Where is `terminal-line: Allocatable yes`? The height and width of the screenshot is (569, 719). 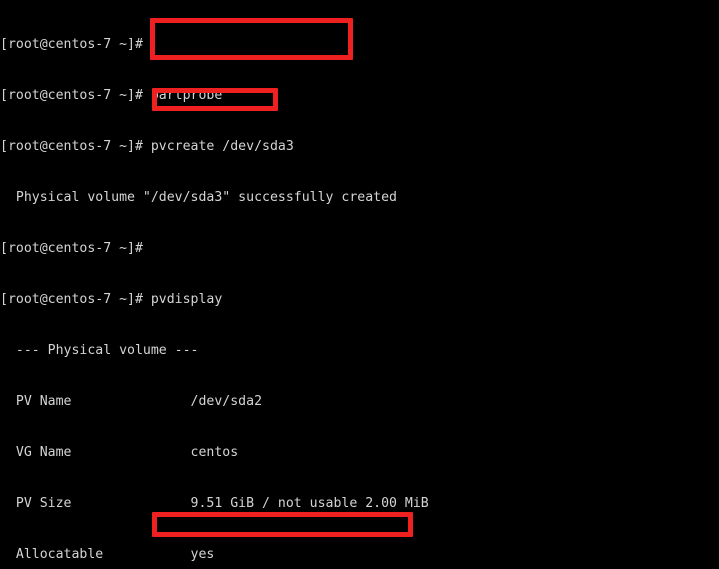
terminal-line: Allocatable yes is located at coordinates (107, 554).